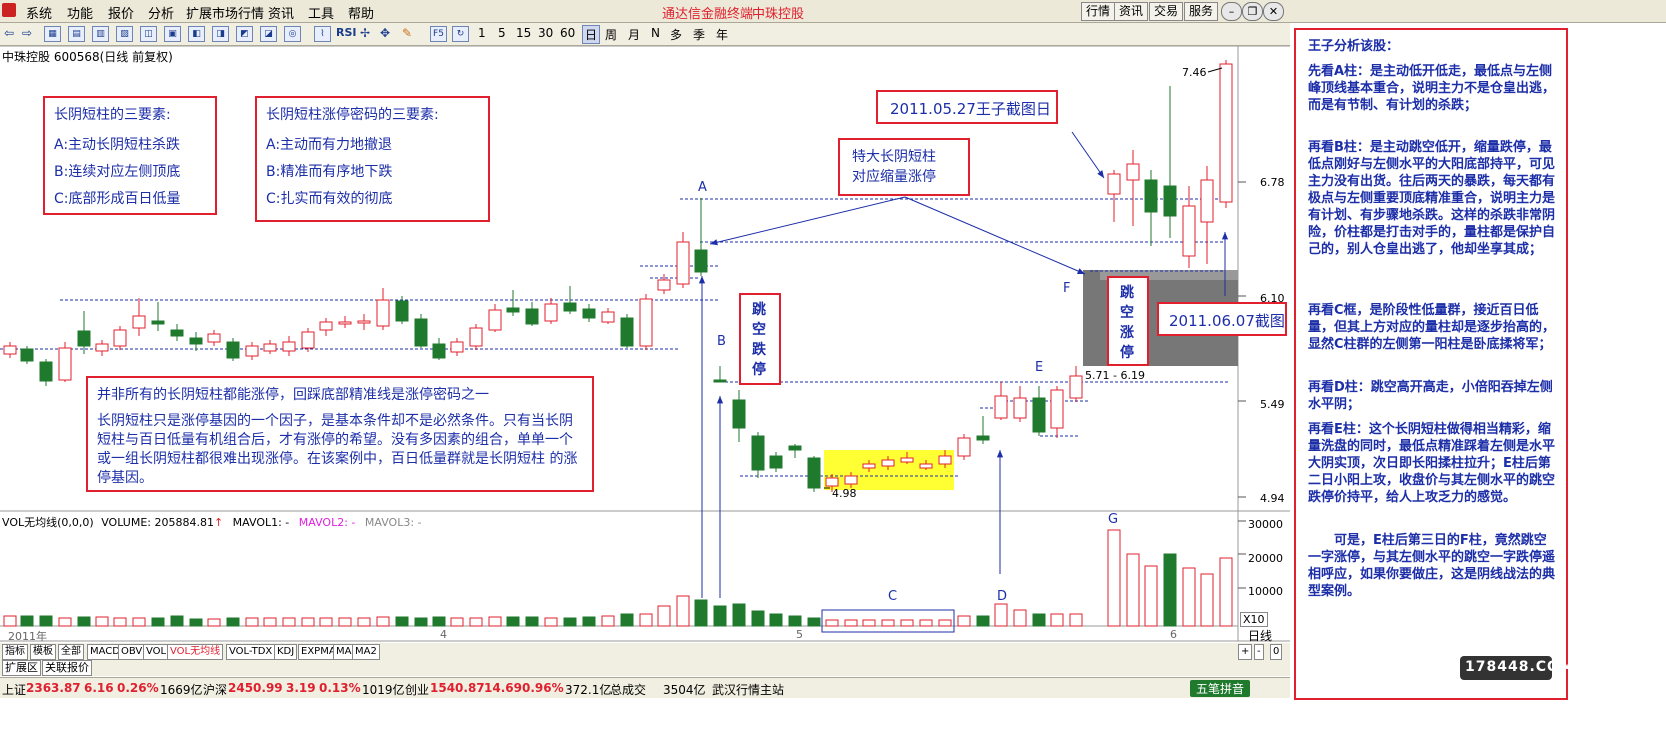  I want to click on tab-info: 资讯, so click(1131, 11).